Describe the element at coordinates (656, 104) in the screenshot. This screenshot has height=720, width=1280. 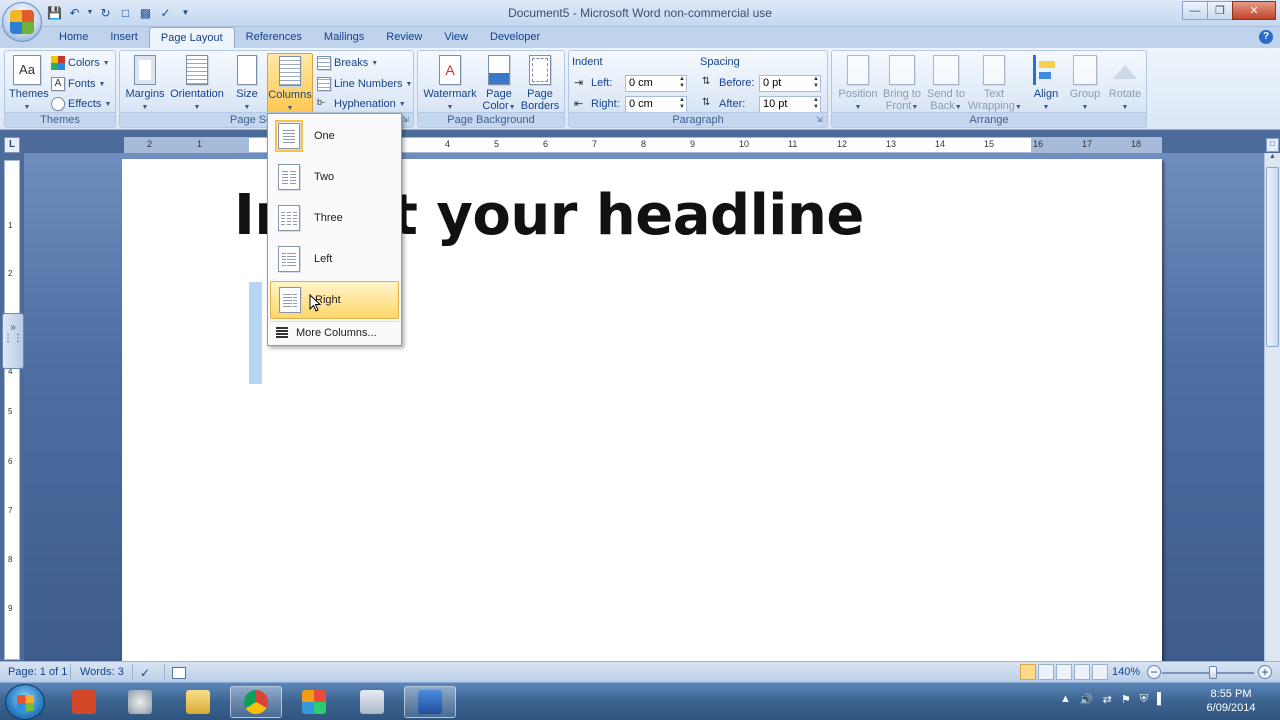
I see `indent-right-input: 0 cm ▲ ▼` at that location.